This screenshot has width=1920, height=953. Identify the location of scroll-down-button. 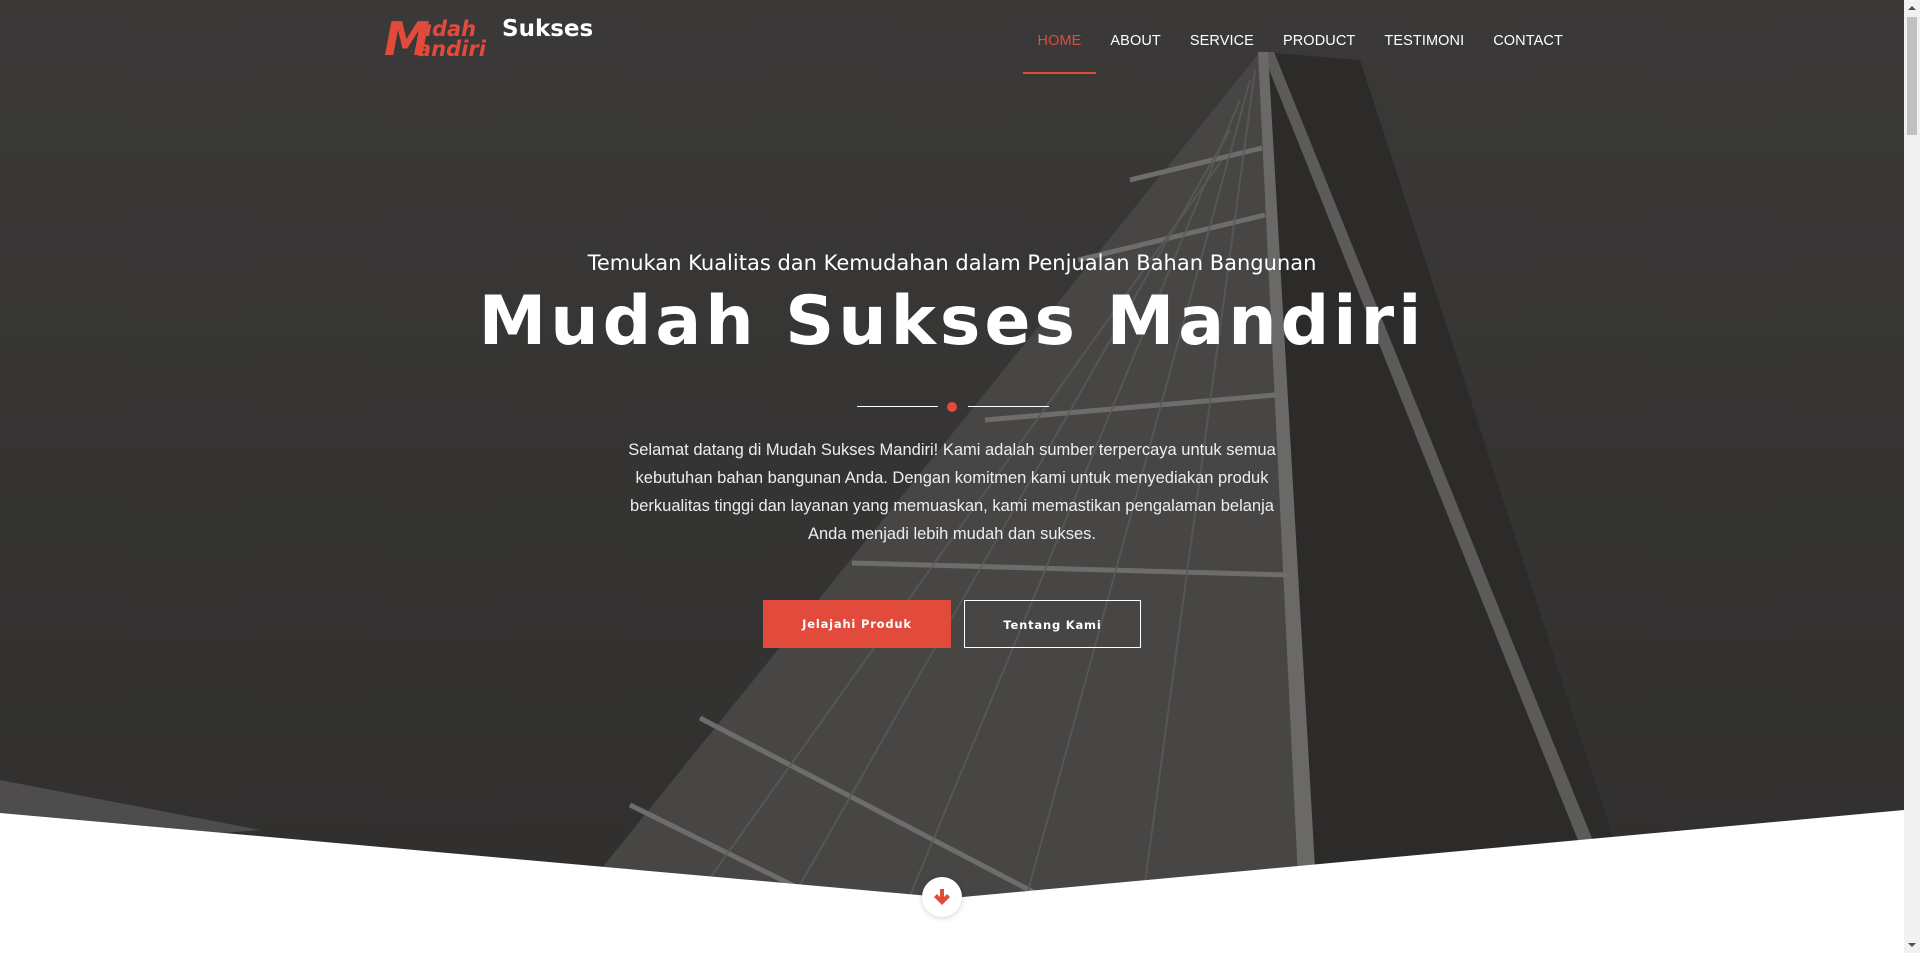
(942, 897).